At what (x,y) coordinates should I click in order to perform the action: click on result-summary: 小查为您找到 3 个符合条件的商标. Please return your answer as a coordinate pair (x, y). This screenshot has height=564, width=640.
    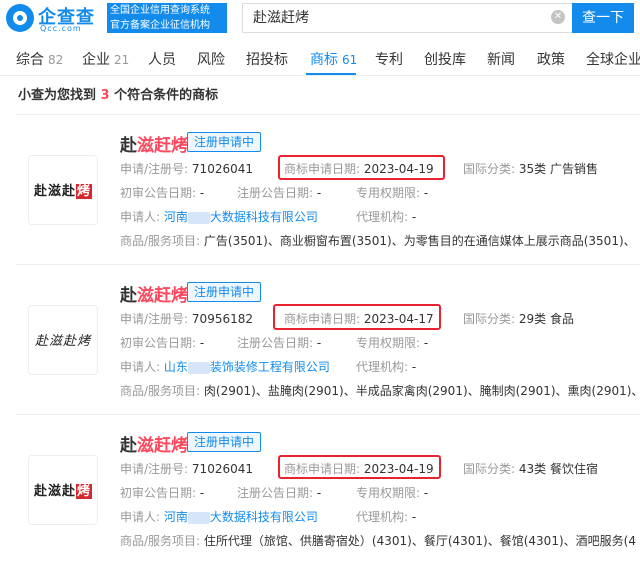
    Looking at the image, I should click on (118, 95).